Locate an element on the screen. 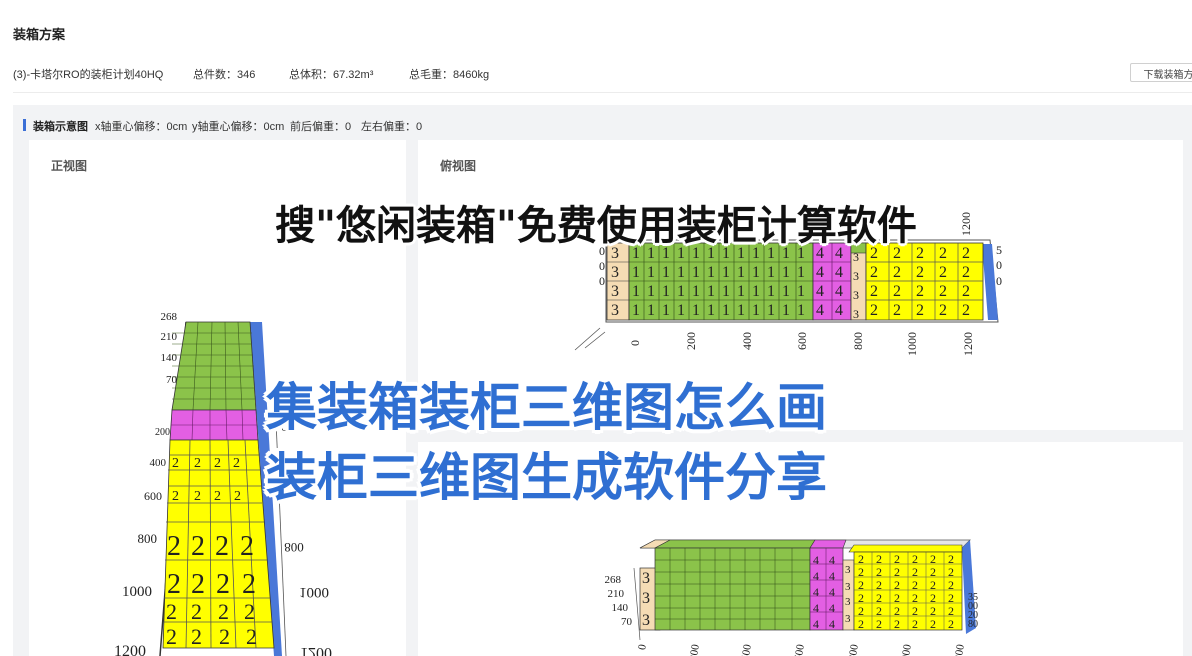  iso-green-zone is located at coordinates (732, 589).